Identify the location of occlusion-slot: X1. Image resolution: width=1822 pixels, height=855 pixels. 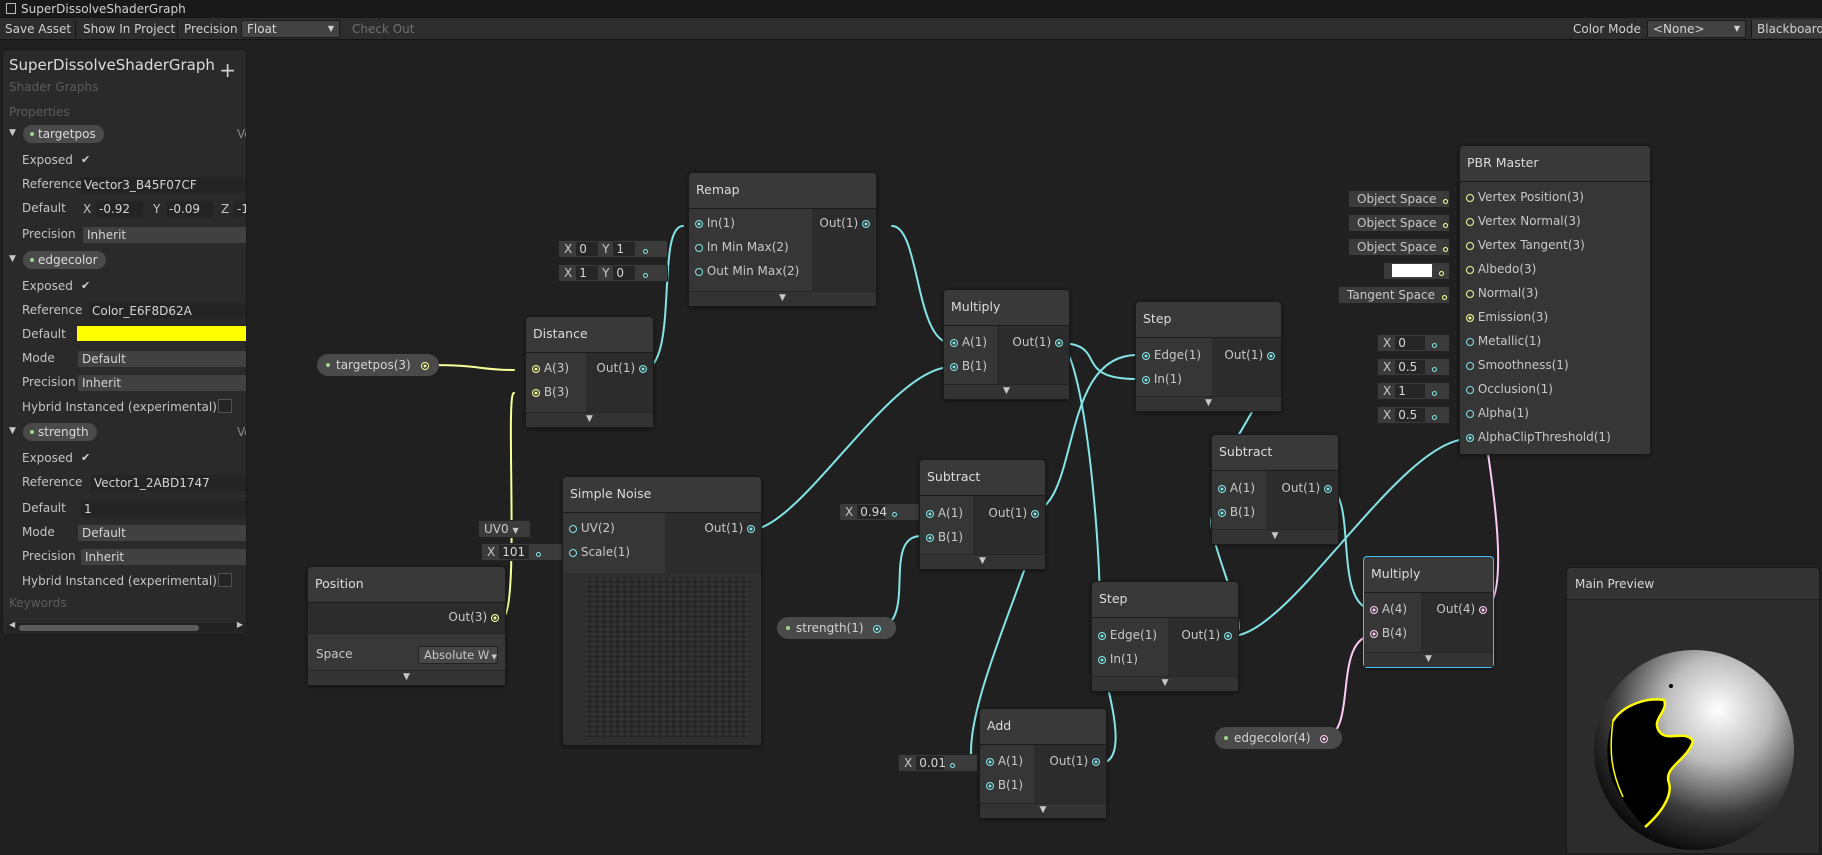
(1413, 391).